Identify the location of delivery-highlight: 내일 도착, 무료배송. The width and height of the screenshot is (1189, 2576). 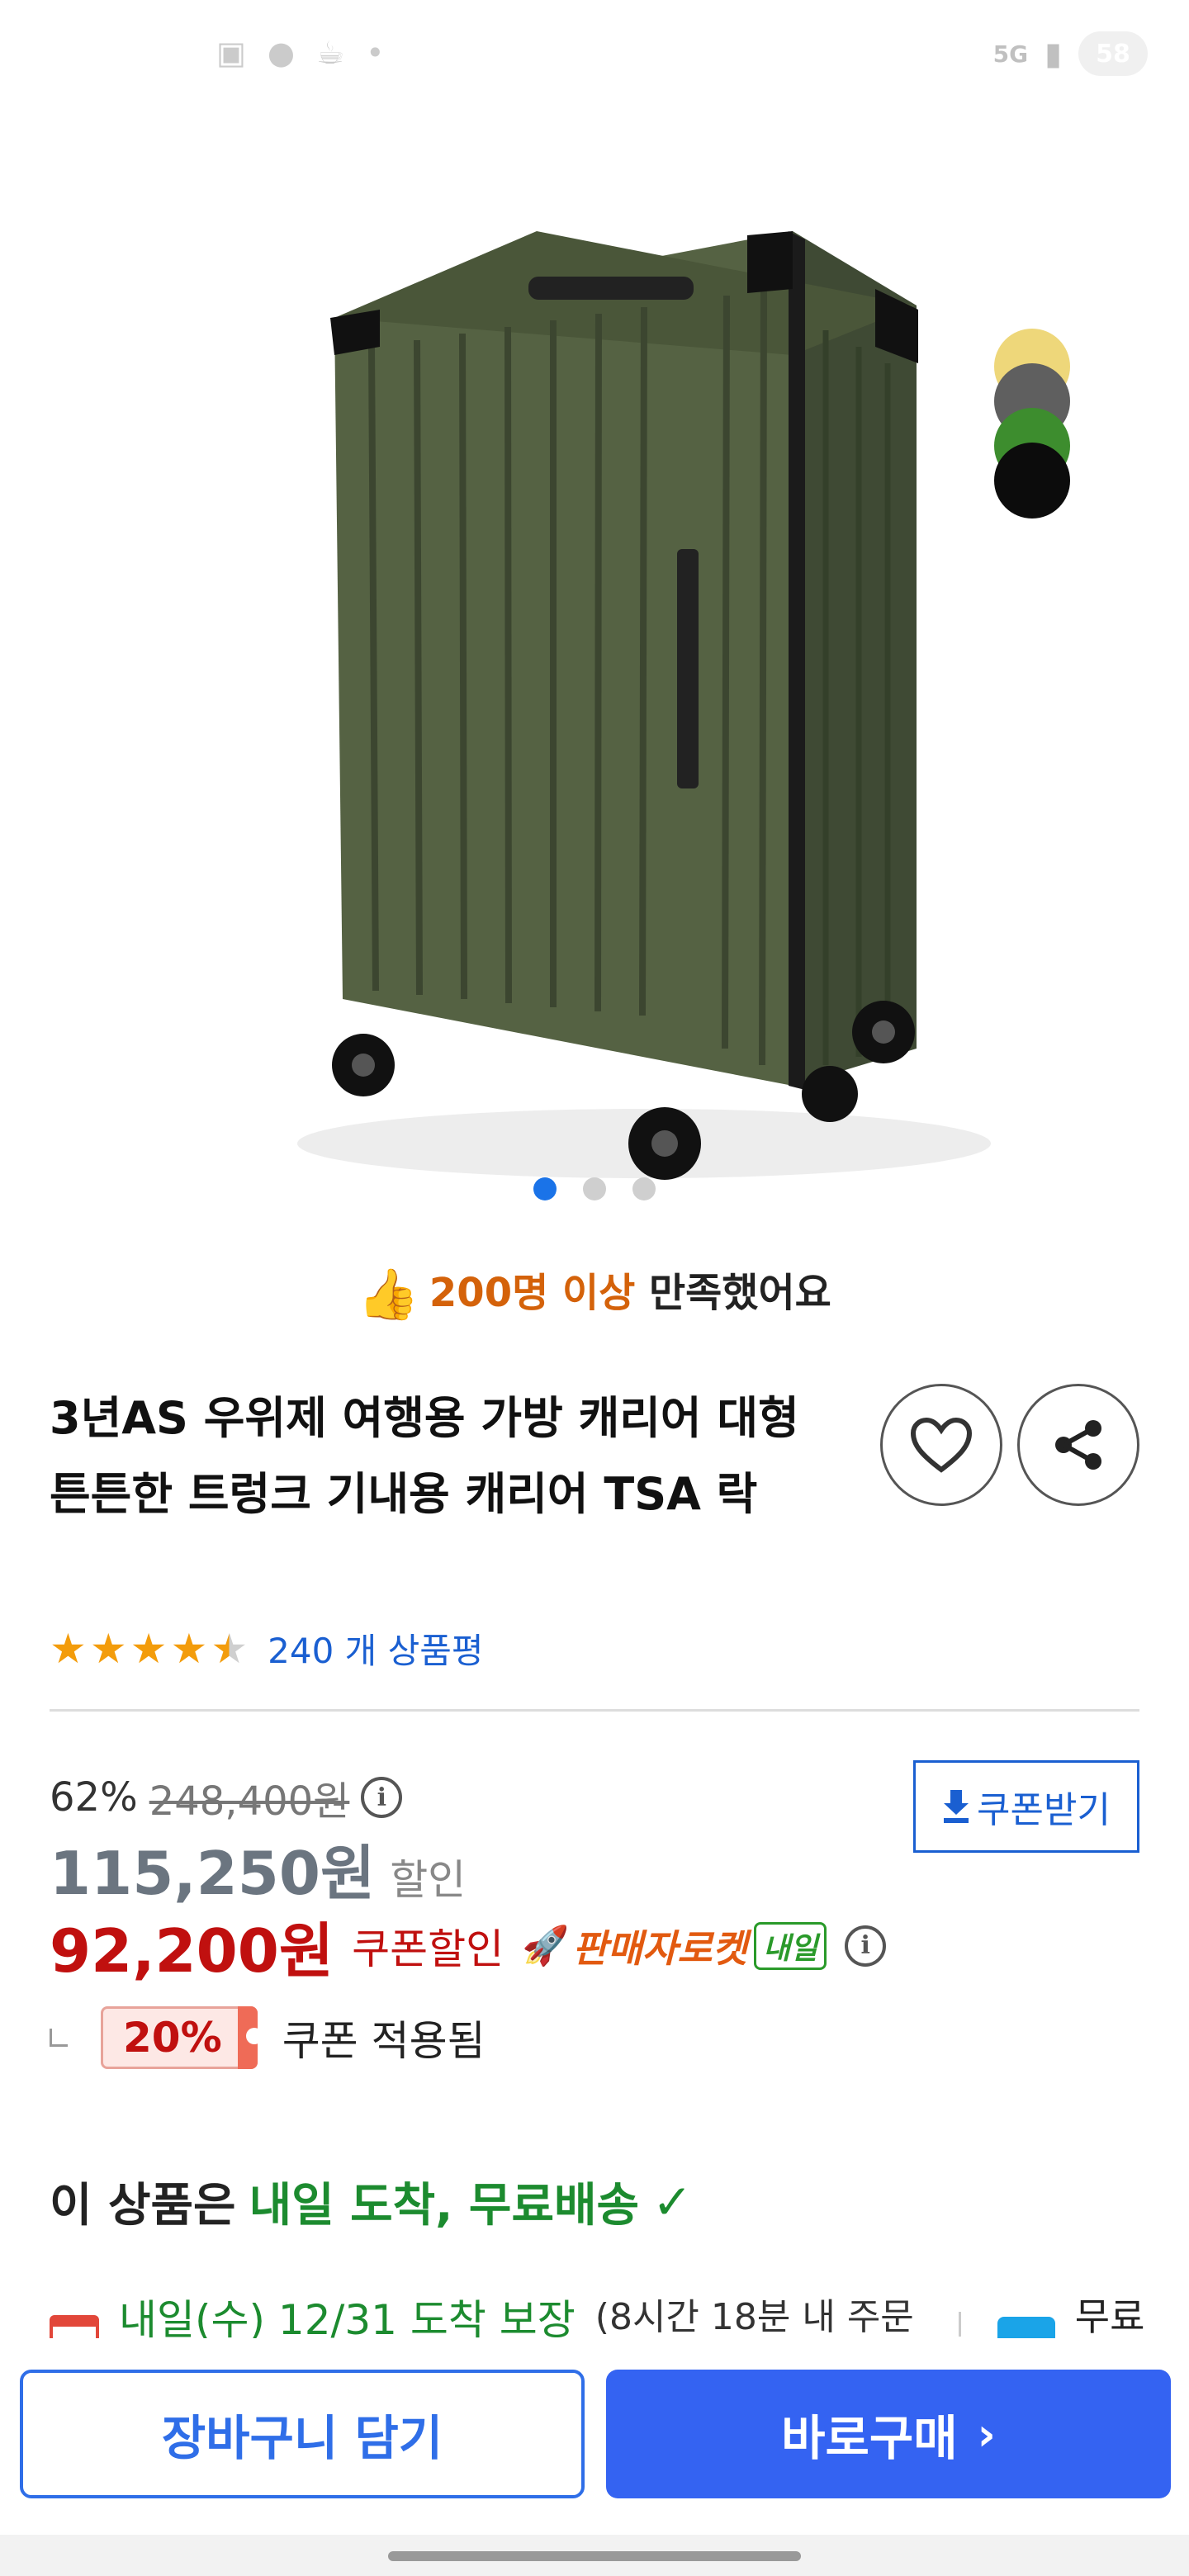
(444, 2206).